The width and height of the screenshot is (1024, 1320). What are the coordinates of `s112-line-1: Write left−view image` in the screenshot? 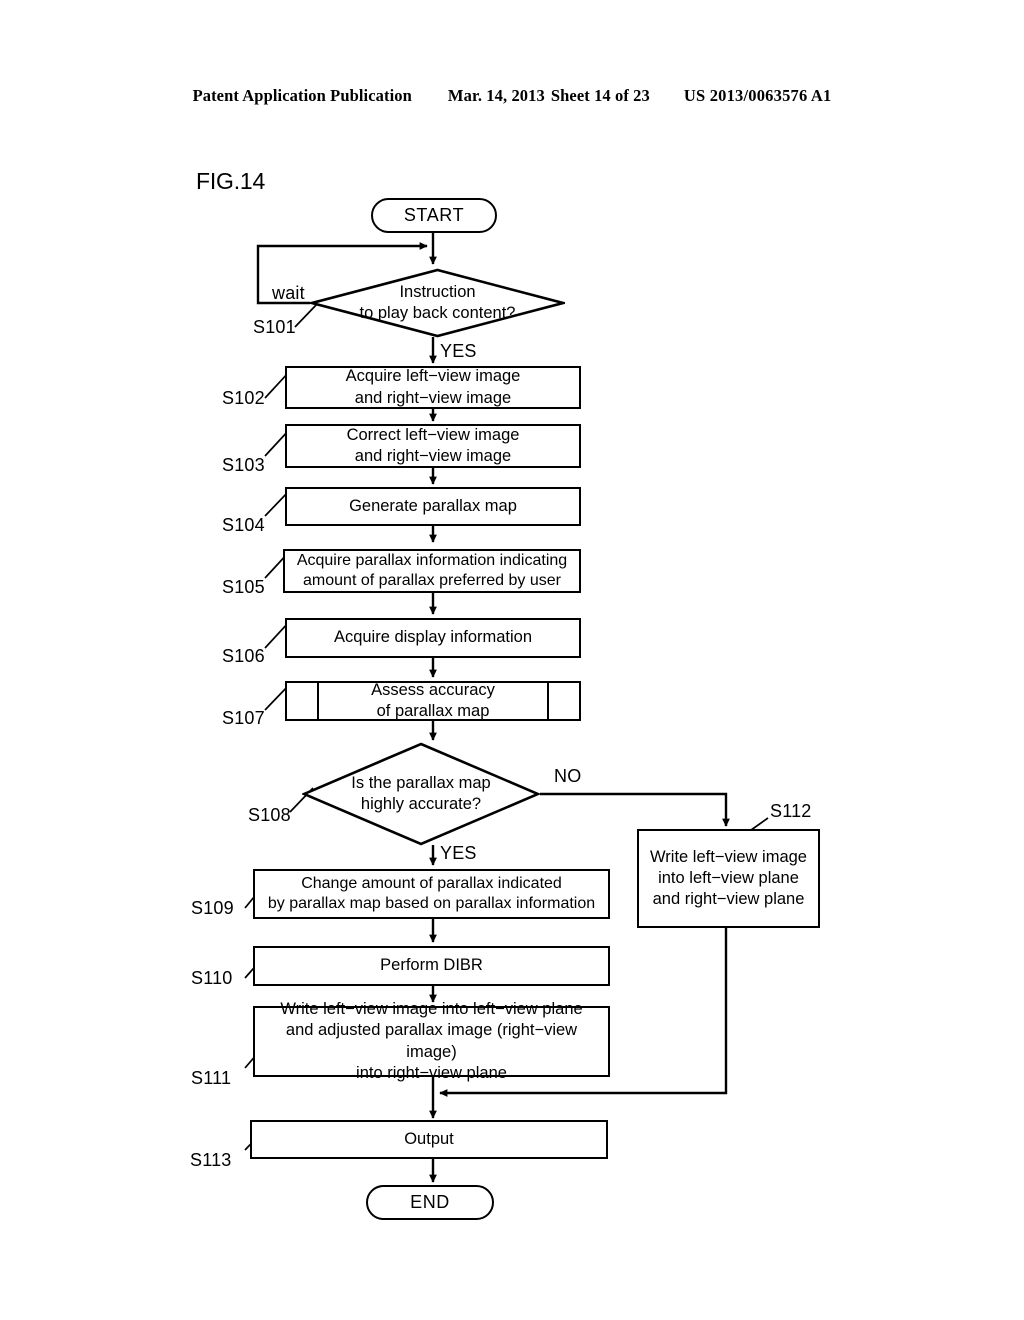 It's located at (728, 856).